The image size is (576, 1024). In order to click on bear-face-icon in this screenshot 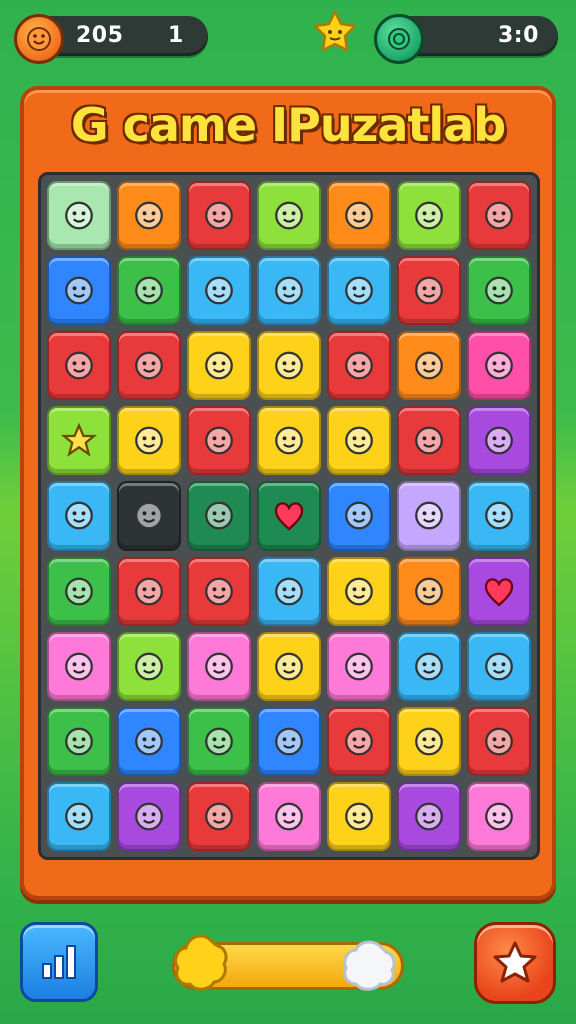, I will do `click(429, 441)`.